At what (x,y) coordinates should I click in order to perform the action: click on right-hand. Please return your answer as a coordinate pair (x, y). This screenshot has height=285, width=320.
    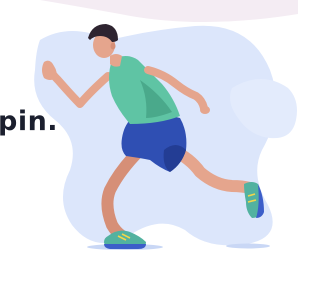
    Looking at the image, I should click on (205, 110).